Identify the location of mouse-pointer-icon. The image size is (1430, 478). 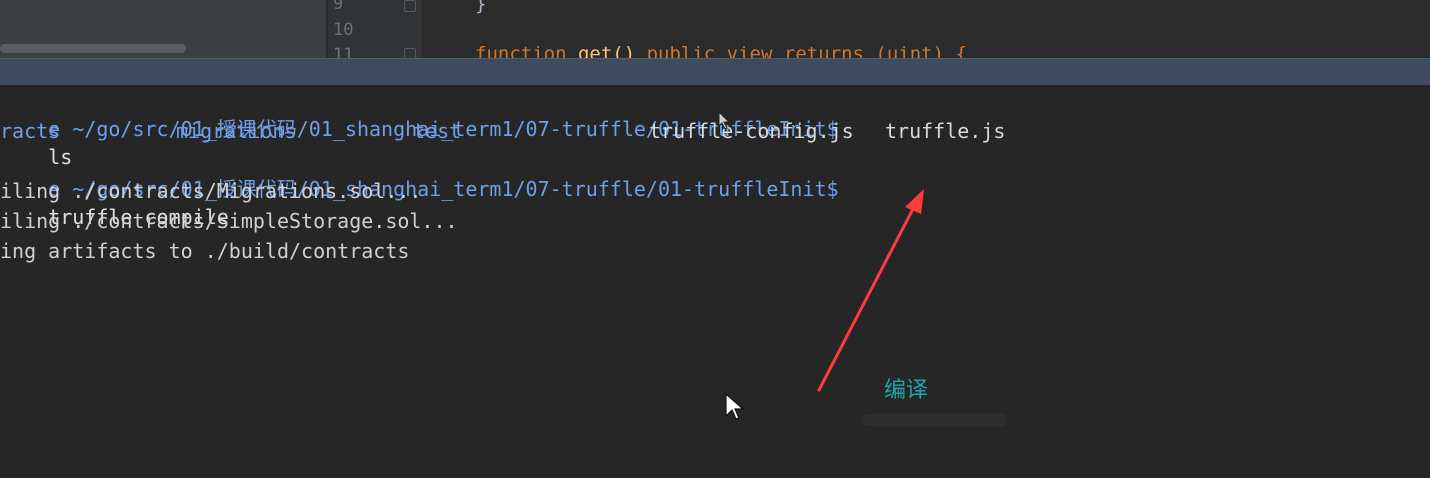
(735, 406).